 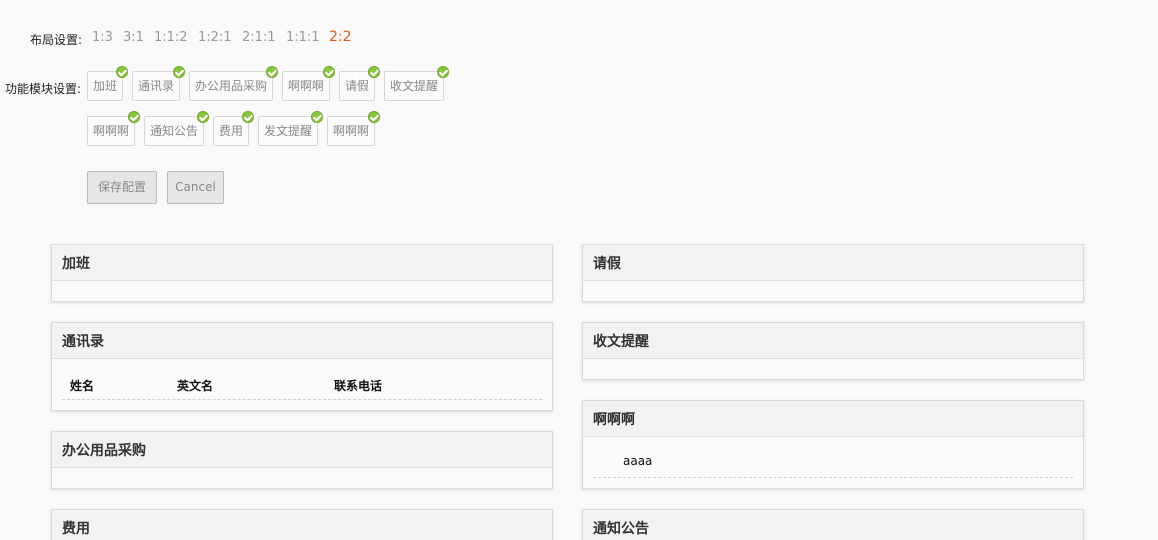 I want to click on module-chip-incoming-reminder: 收文提醒, so click(x=416, y=83).